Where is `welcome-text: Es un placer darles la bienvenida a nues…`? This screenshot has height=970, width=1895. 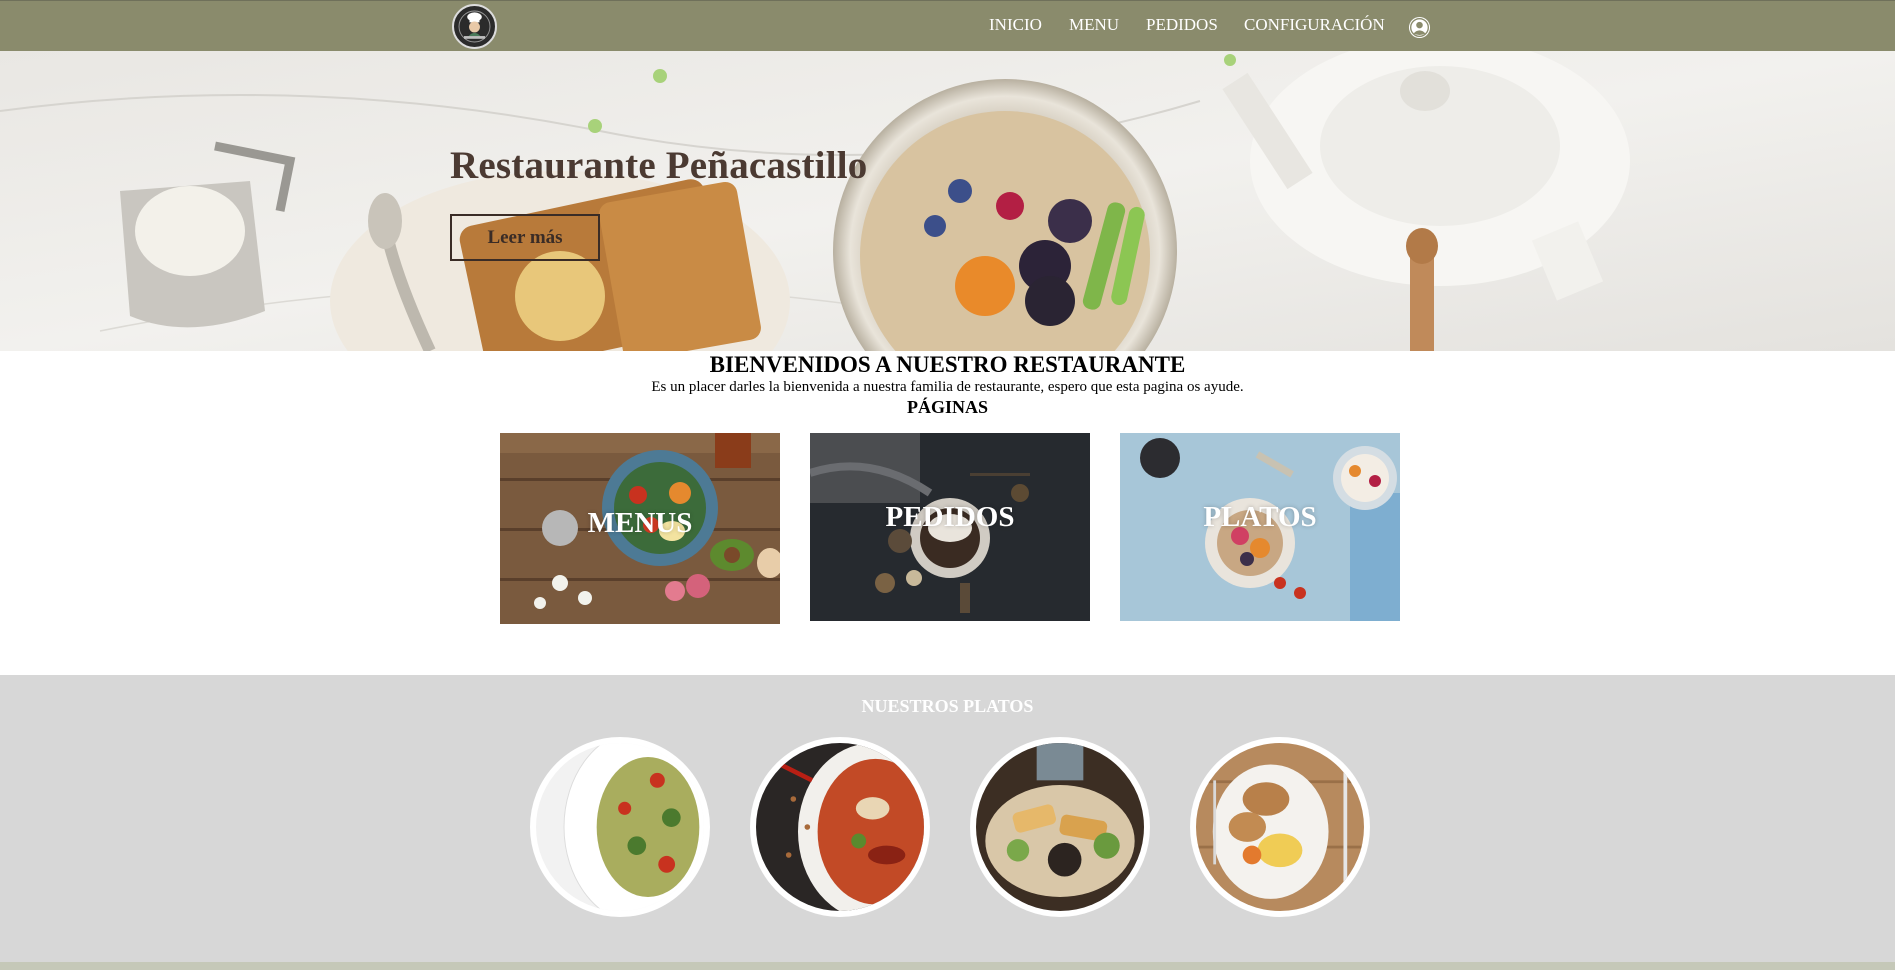
welcome-text: Es un placer darles la bienvenida a nues… is located at coordinates (947, 387).